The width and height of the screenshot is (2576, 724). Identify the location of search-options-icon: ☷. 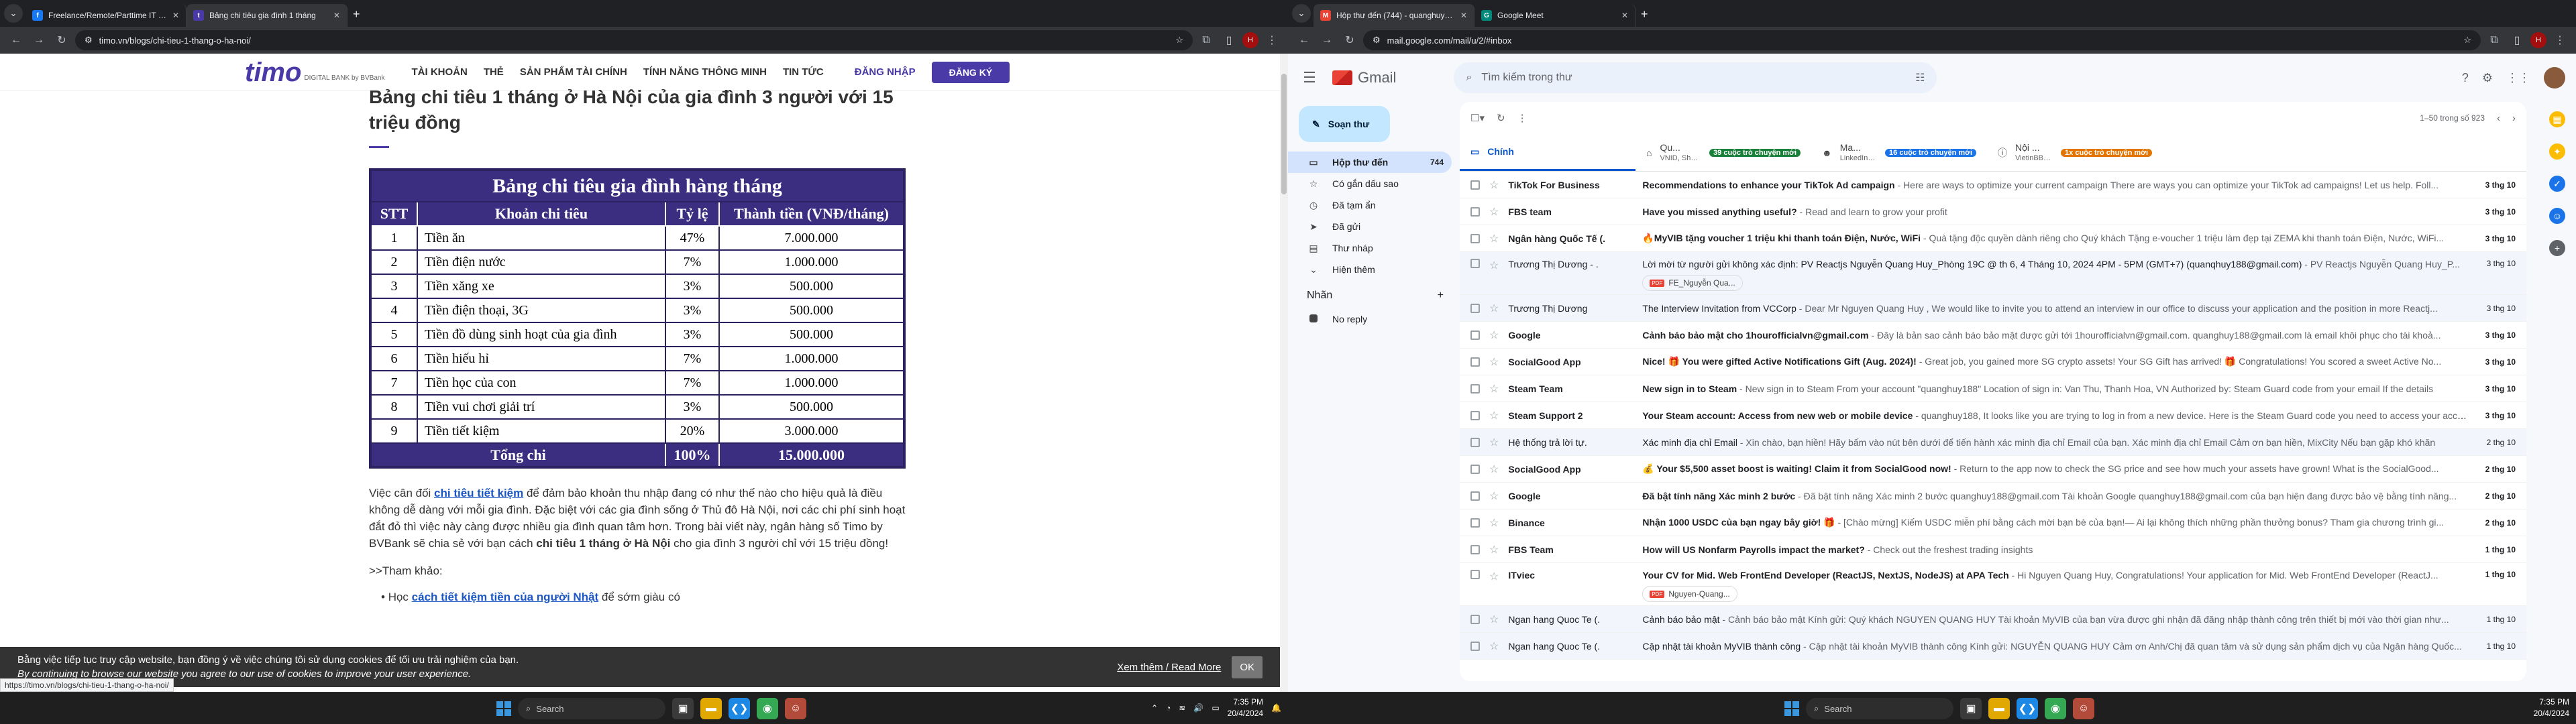
(1920, 77).